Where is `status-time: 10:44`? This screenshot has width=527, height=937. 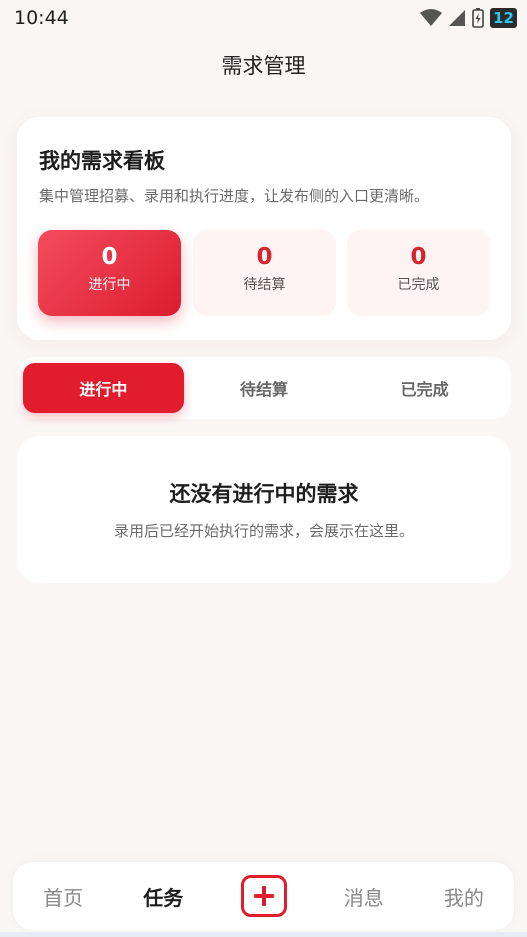 status-time: 10:44 is located at coordinates (41, 18).